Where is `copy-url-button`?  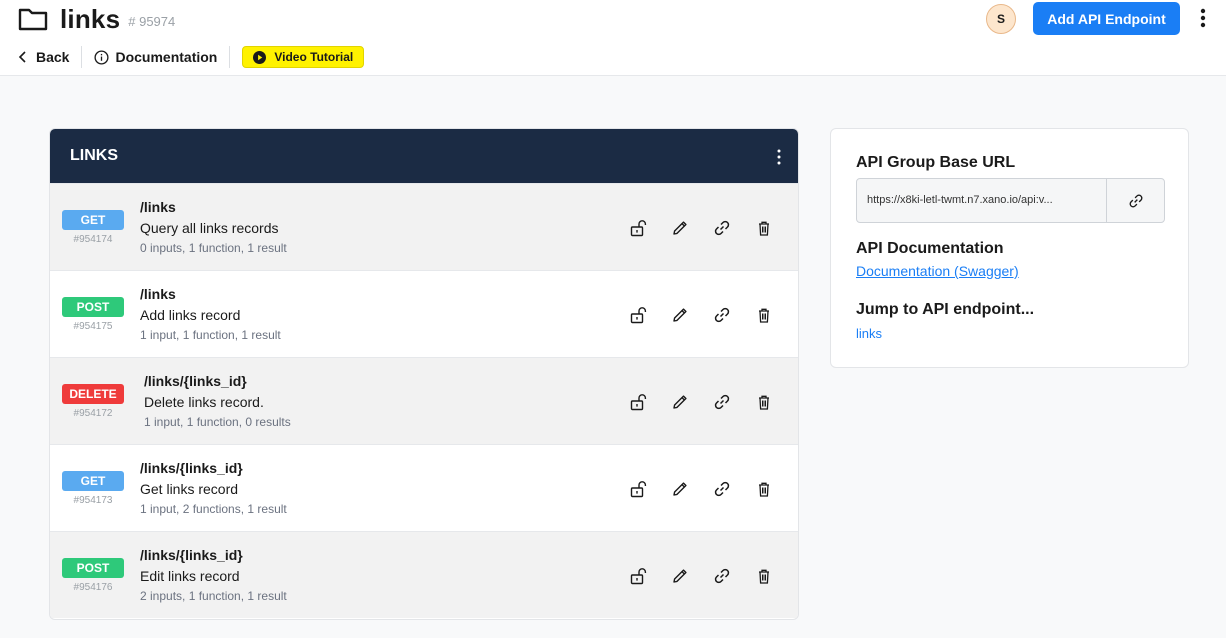
copy-url-button is located at coordinates (1135, 200).